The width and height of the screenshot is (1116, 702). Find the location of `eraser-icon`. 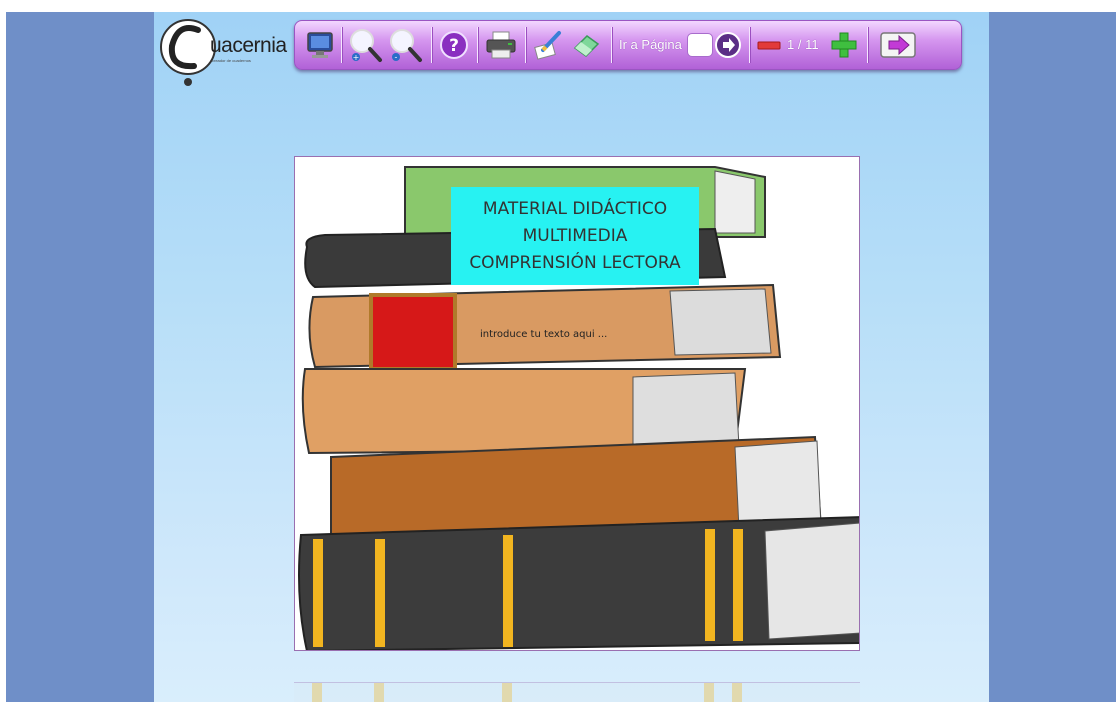

eraser-icon is located at coordinates (586, 46).